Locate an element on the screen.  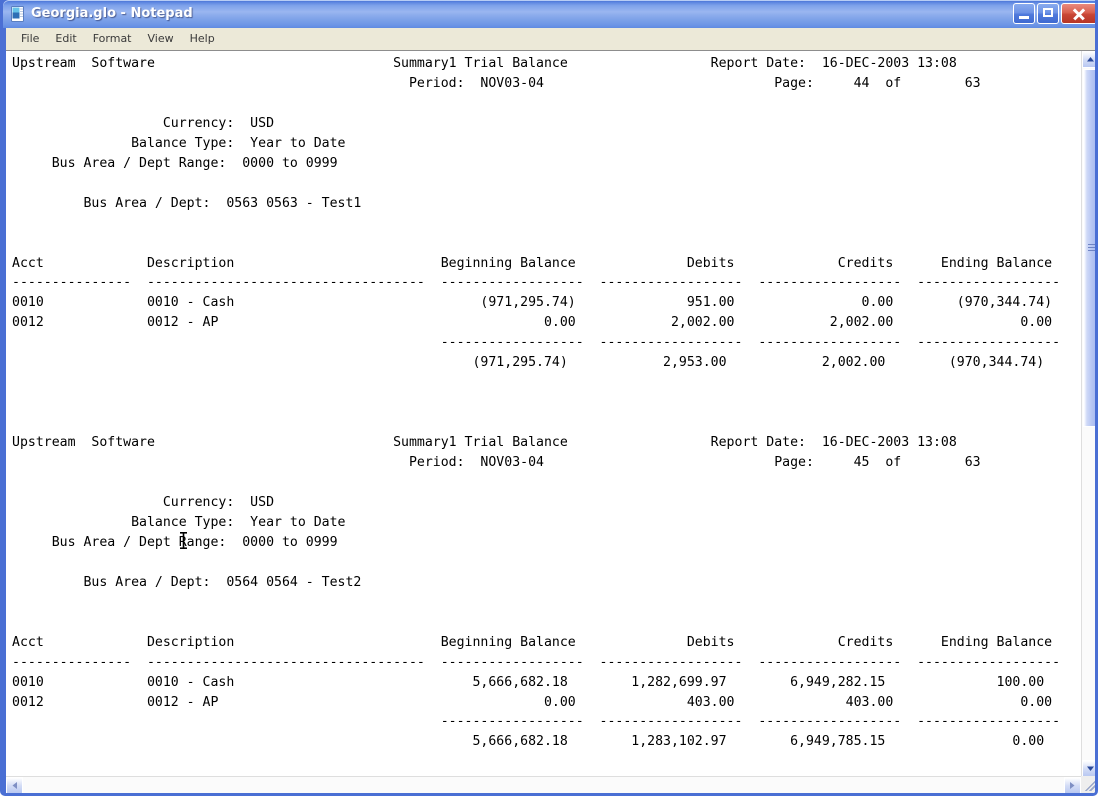
close-button is located at coordinates (1078, 13).